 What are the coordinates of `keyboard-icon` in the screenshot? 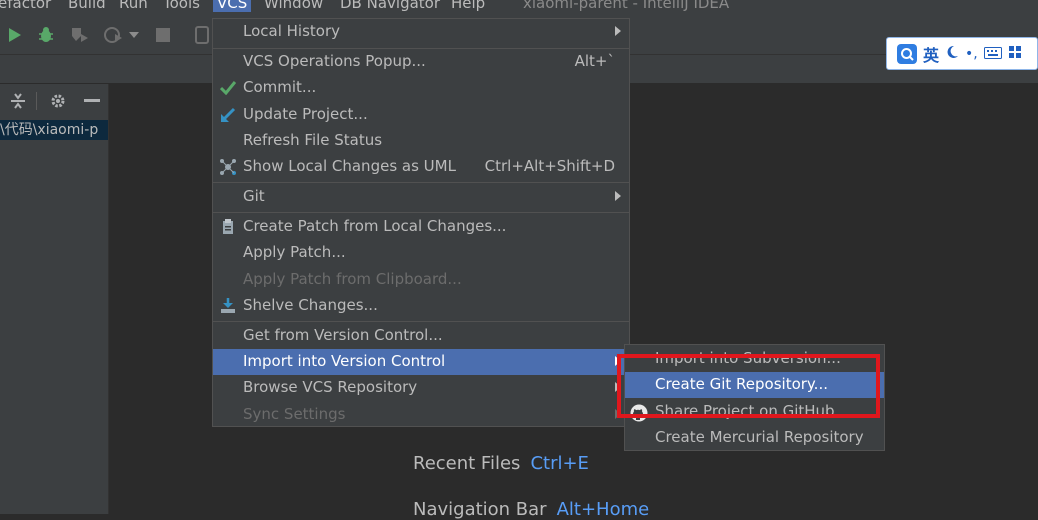 It's located at (992, 53).